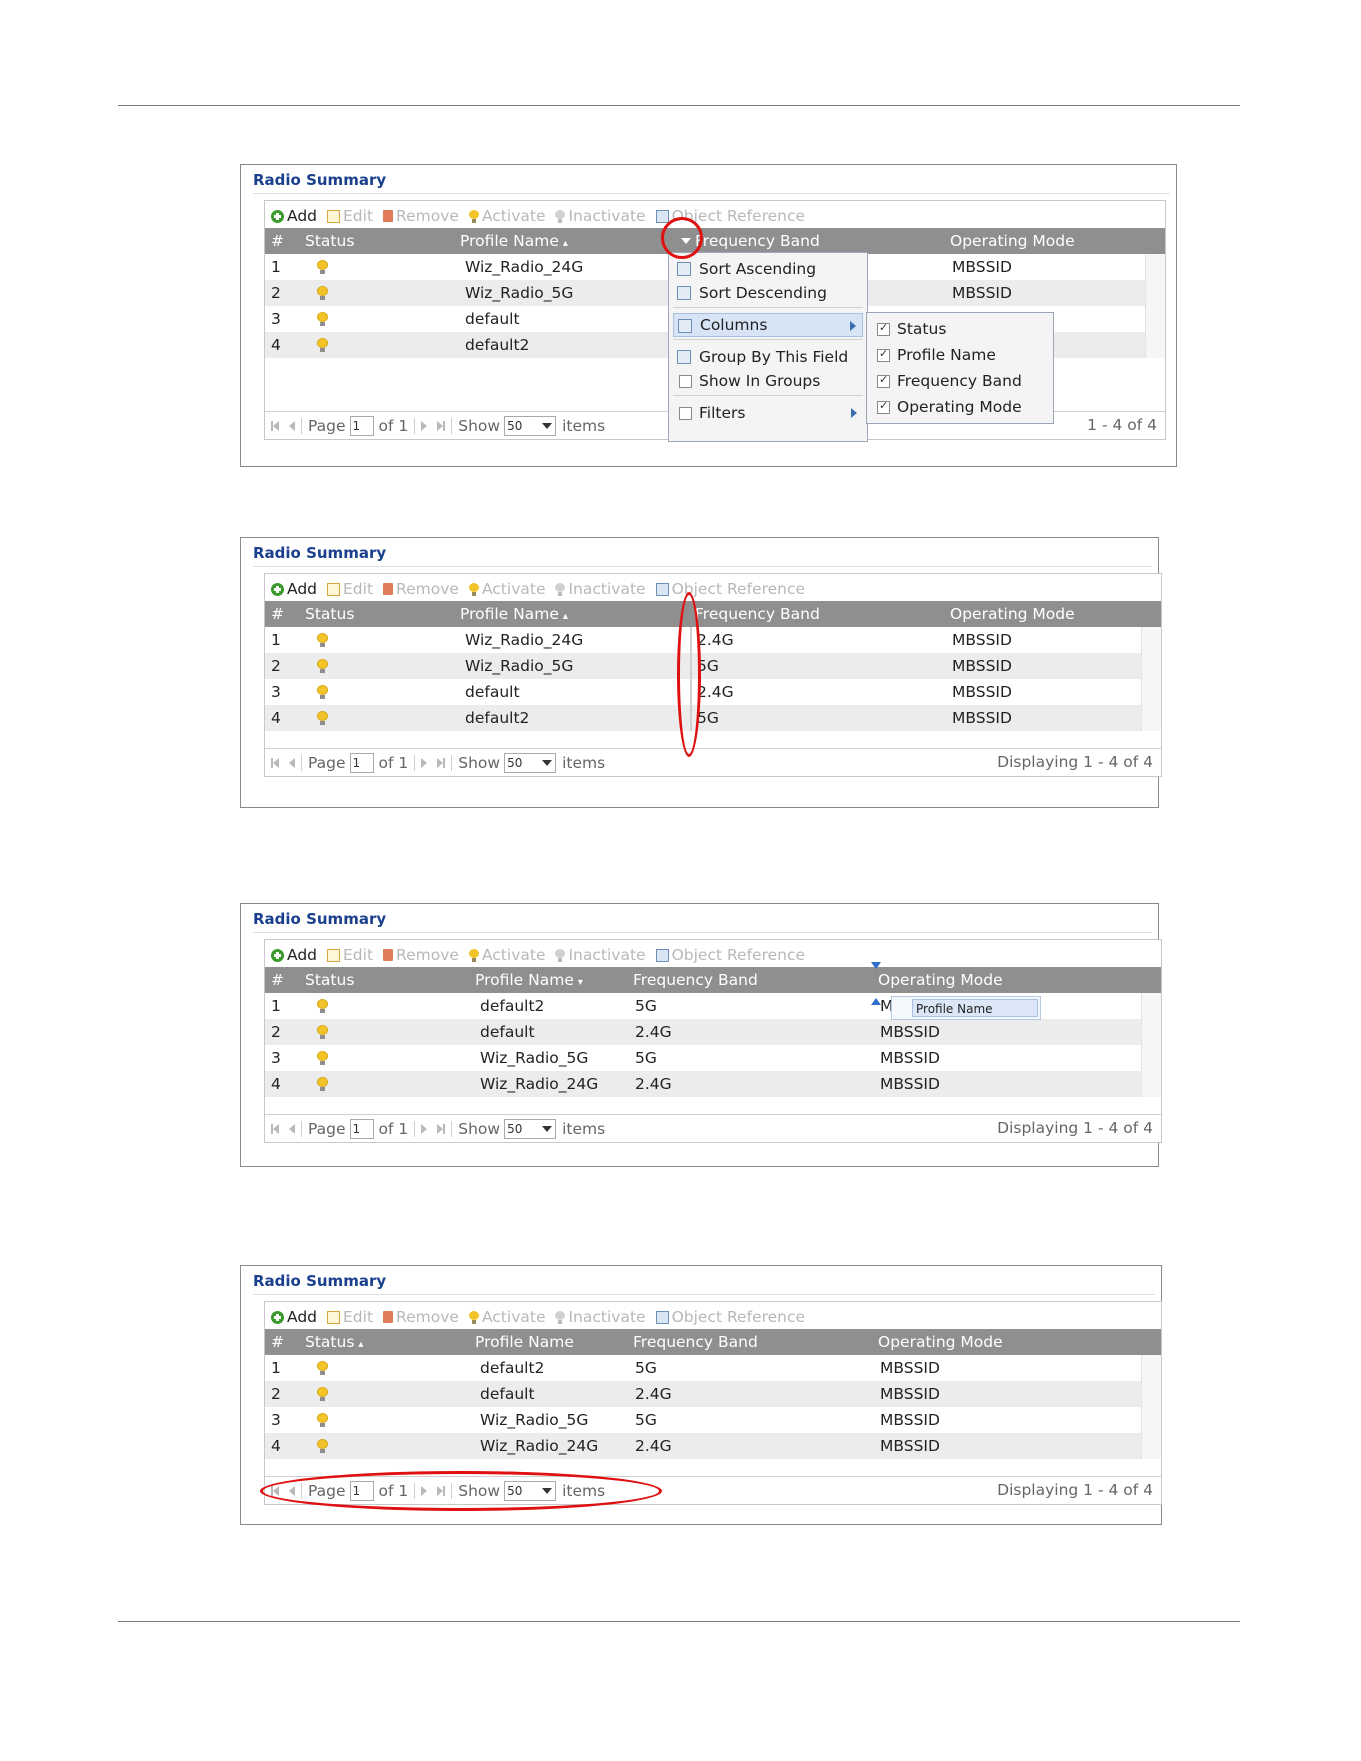 Image resolution: width=1361 pixels, height=1761 pixels. I want to click on col-header-profile-name: Profile Name, so click(526, 1342).